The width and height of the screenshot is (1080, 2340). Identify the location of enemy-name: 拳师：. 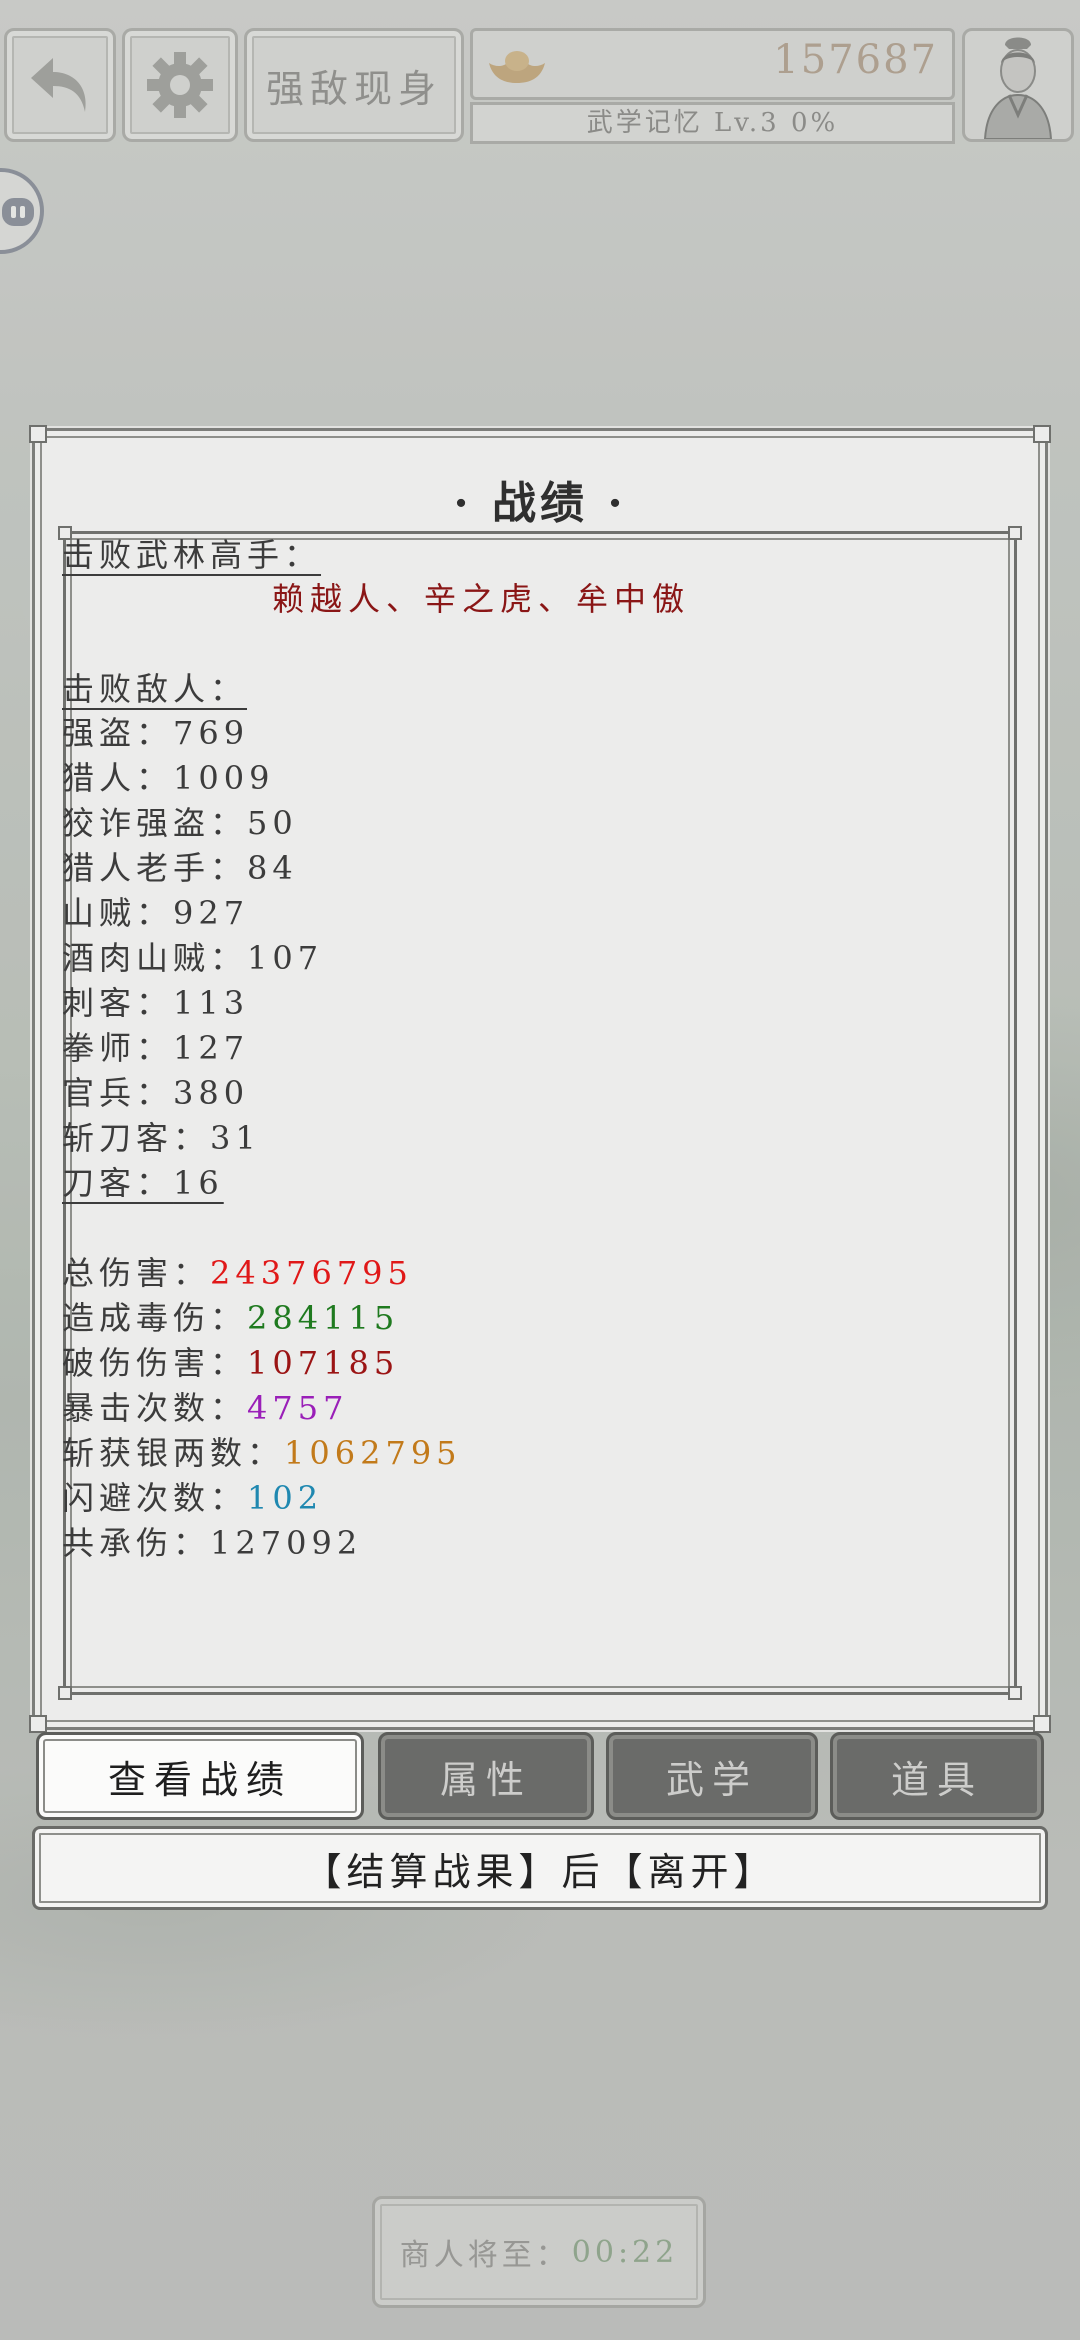
(118, 1048).